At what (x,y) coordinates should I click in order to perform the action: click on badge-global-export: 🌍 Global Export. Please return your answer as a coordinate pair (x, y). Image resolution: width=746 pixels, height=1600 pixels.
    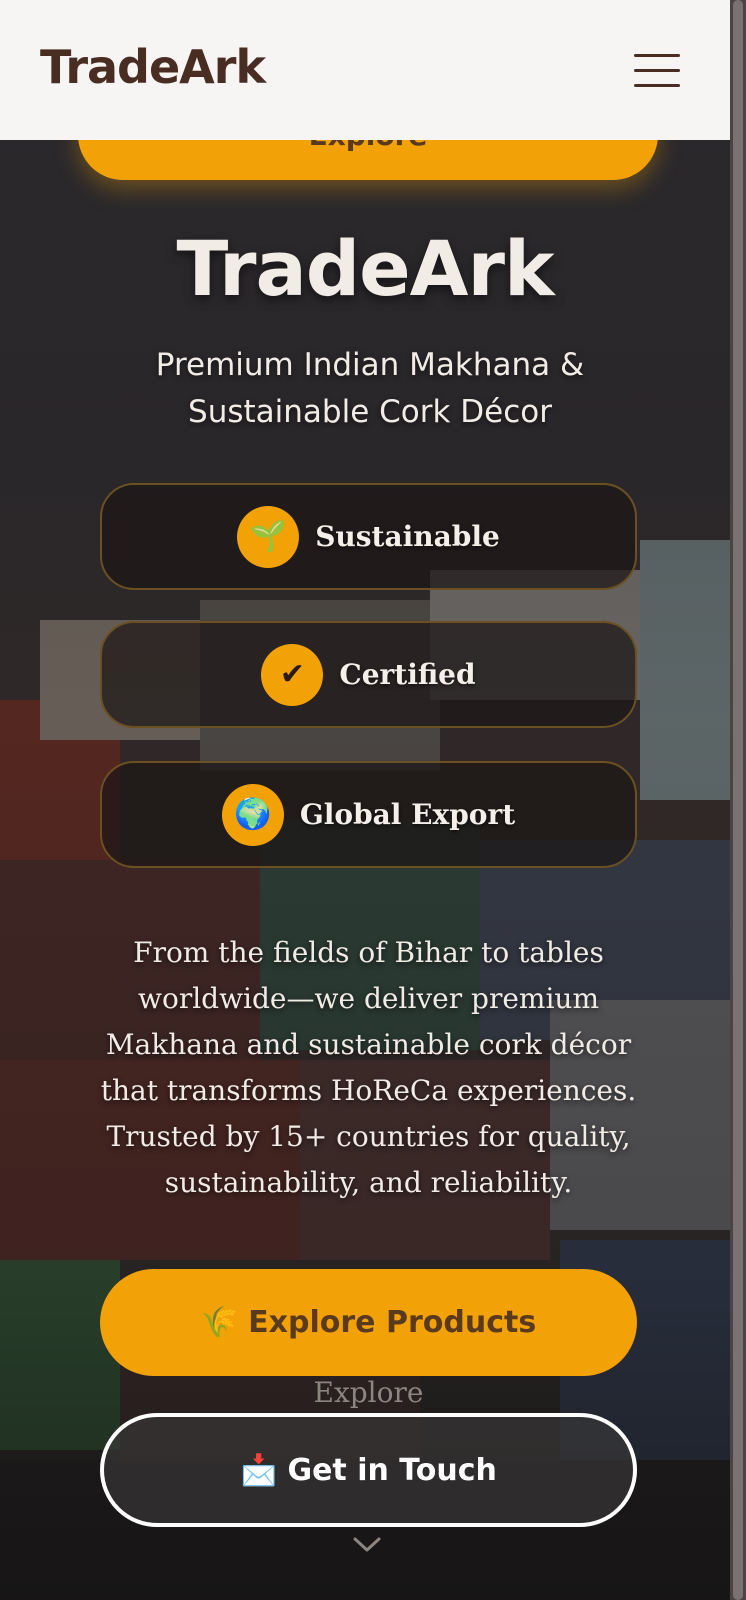
    Looking at the image, I should click on (368, 814).